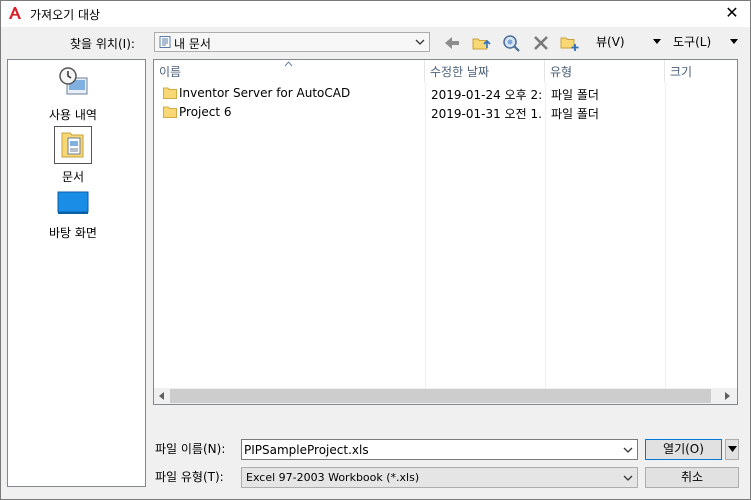 This screenshot has width=751, height=500. I want to click on new-folder-icon, so click(569, 44).